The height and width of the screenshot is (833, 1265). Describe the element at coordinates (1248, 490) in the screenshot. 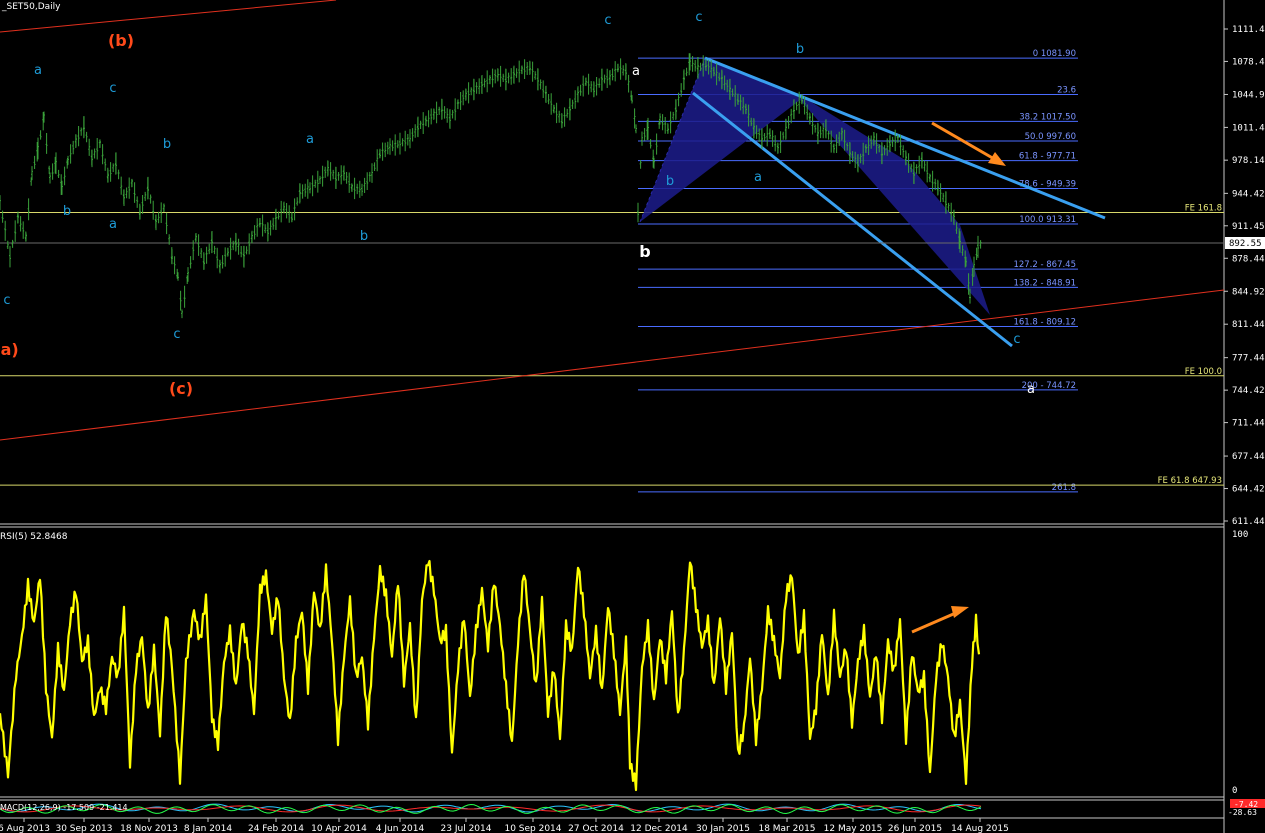

I see `price-tick-label: 644.42` at that location.